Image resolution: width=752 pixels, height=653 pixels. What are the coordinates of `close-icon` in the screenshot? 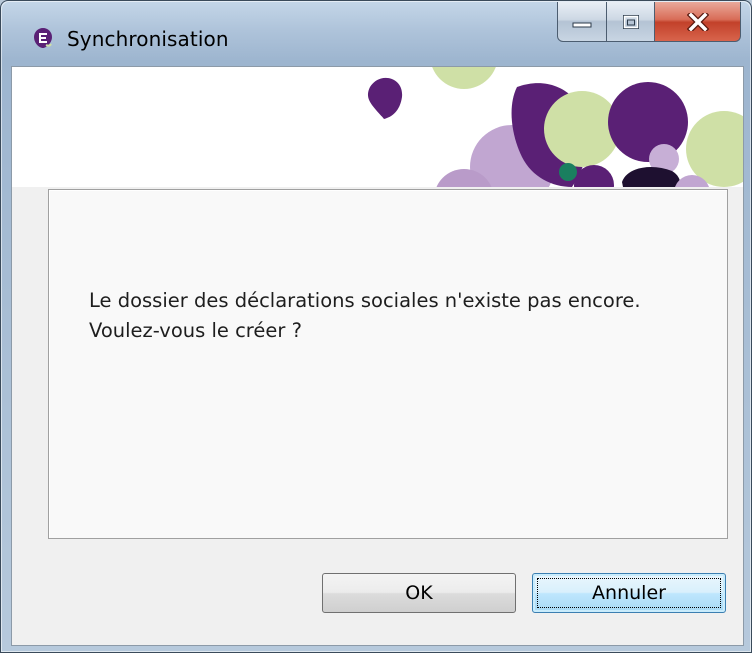 It's located at (697, 21).